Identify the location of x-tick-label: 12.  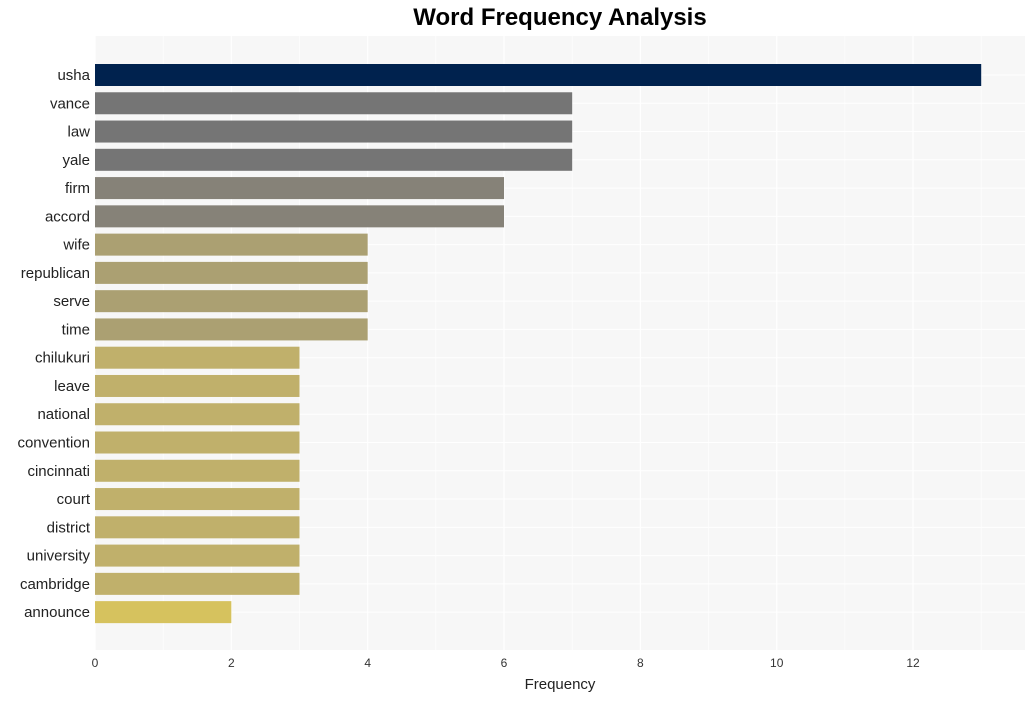
(913, 663).